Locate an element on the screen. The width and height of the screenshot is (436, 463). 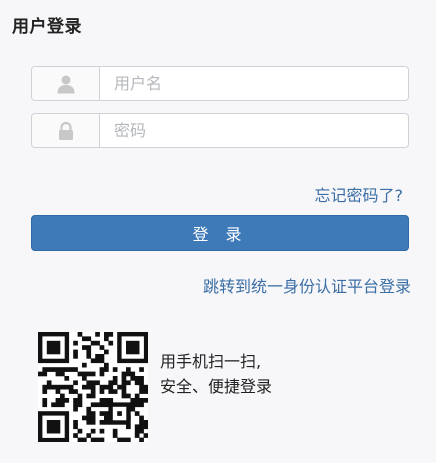
qr-caption-line-1: 用手机扫一扫, is located at coordinates (211, 361).